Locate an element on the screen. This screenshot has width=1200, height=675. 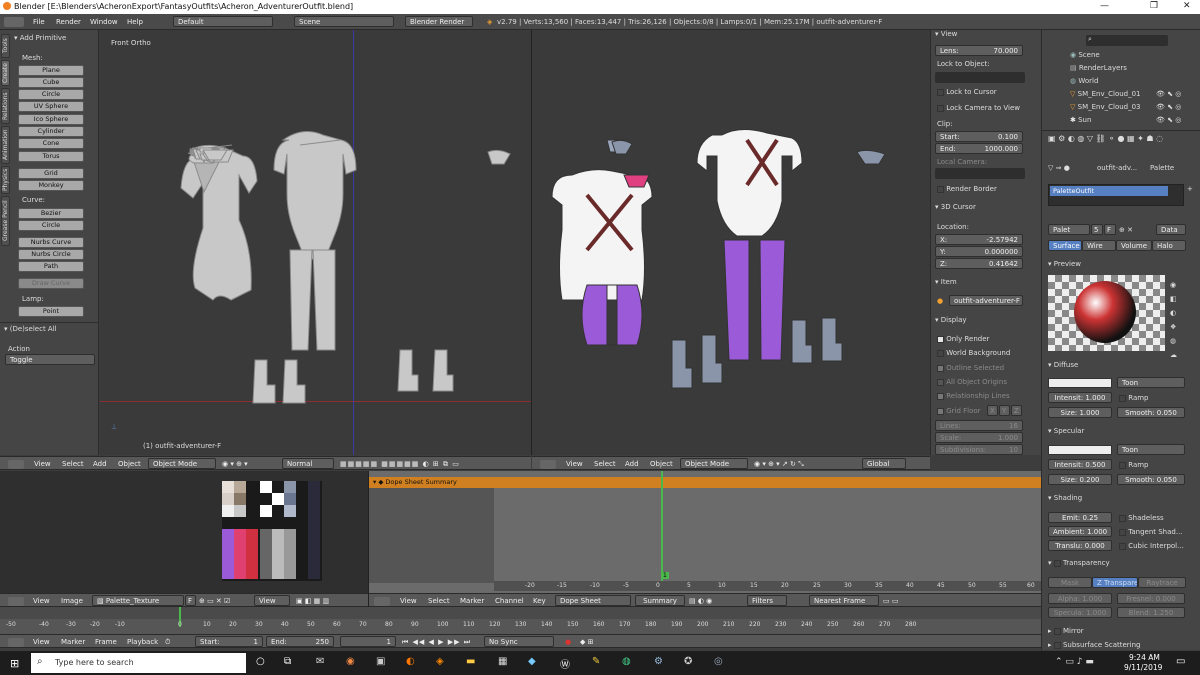
mail-icon: ✉ is located at coordinates (320, 661).